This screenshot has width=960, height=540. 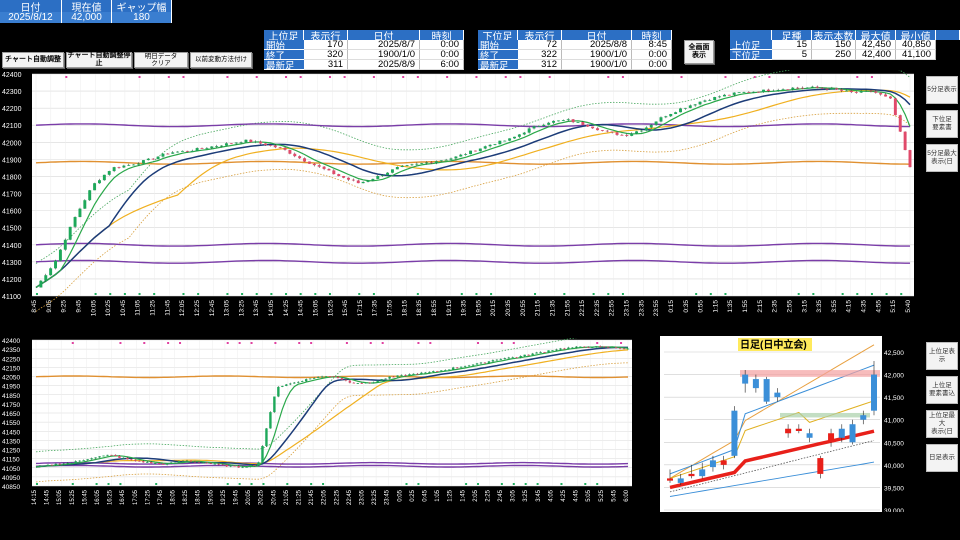 What do you see at coordinates (384, 35) in the screenshot?
I see `upper-header-date: 日付` at bounding box center [384, 35].